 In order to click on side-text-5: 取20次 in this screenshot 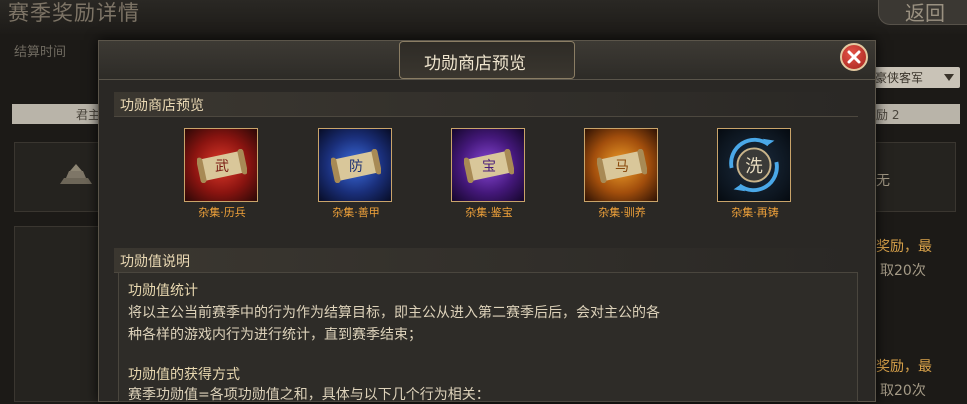, I will do `click(903, 391)`.